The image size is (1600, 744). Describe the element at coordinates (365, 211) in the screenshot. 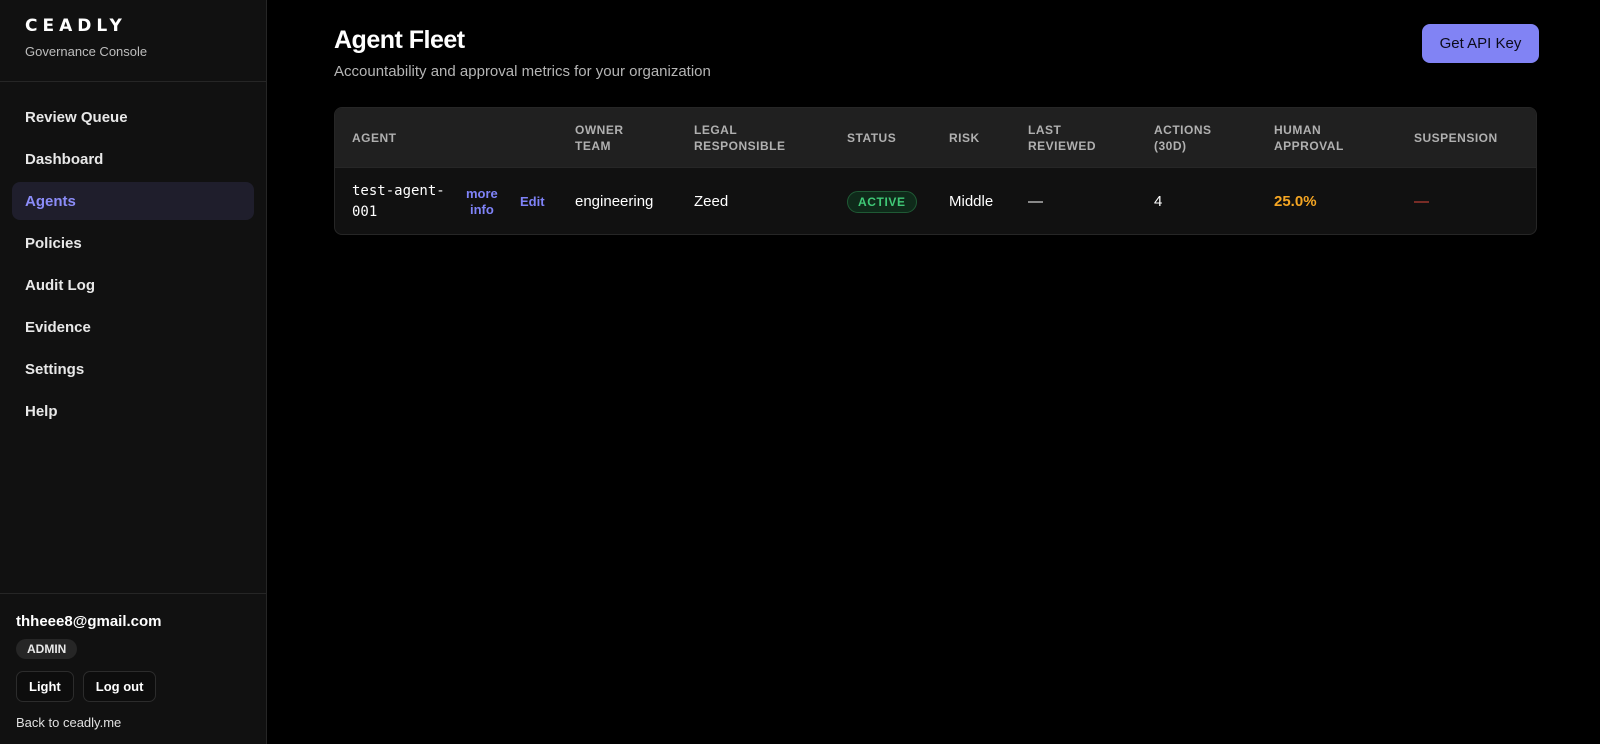

I see `agent-id-line2: 001` at that location.